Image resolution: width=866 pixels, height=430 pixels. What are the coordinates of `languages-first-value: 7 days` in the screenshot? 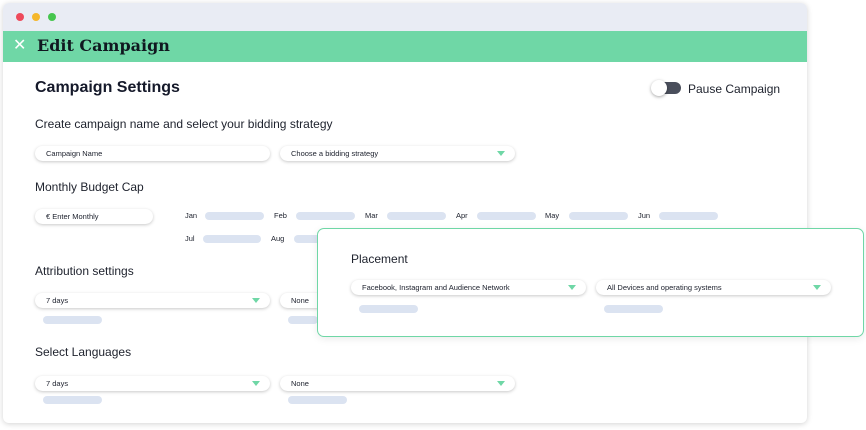 It's located at (57, 383).